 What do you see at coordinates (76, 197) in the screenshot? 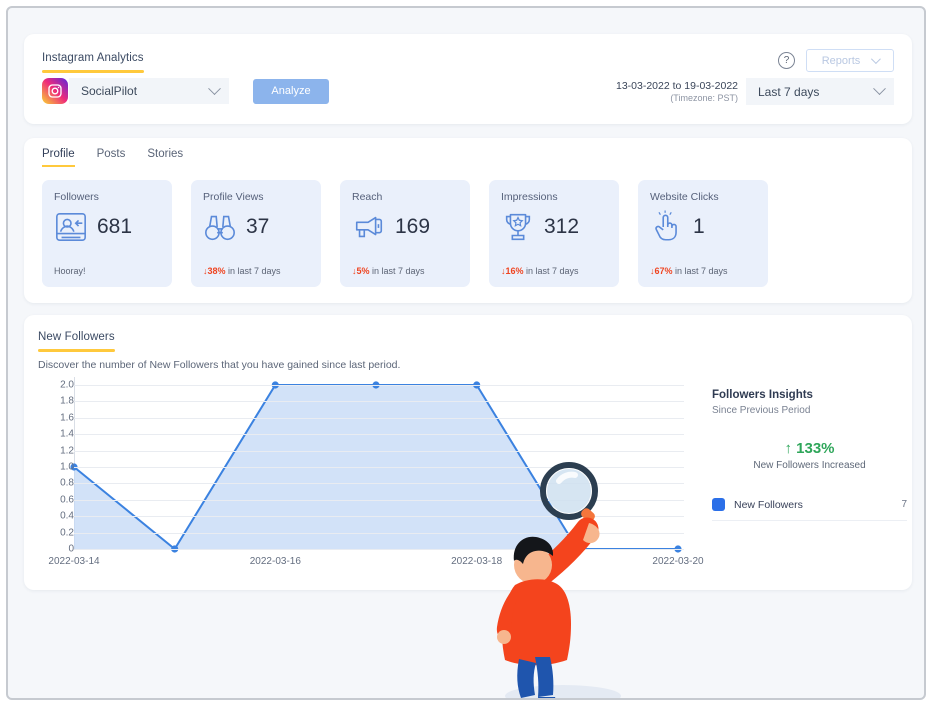
I see `metric-card-label: Followers` at bounding box center [76, 197].